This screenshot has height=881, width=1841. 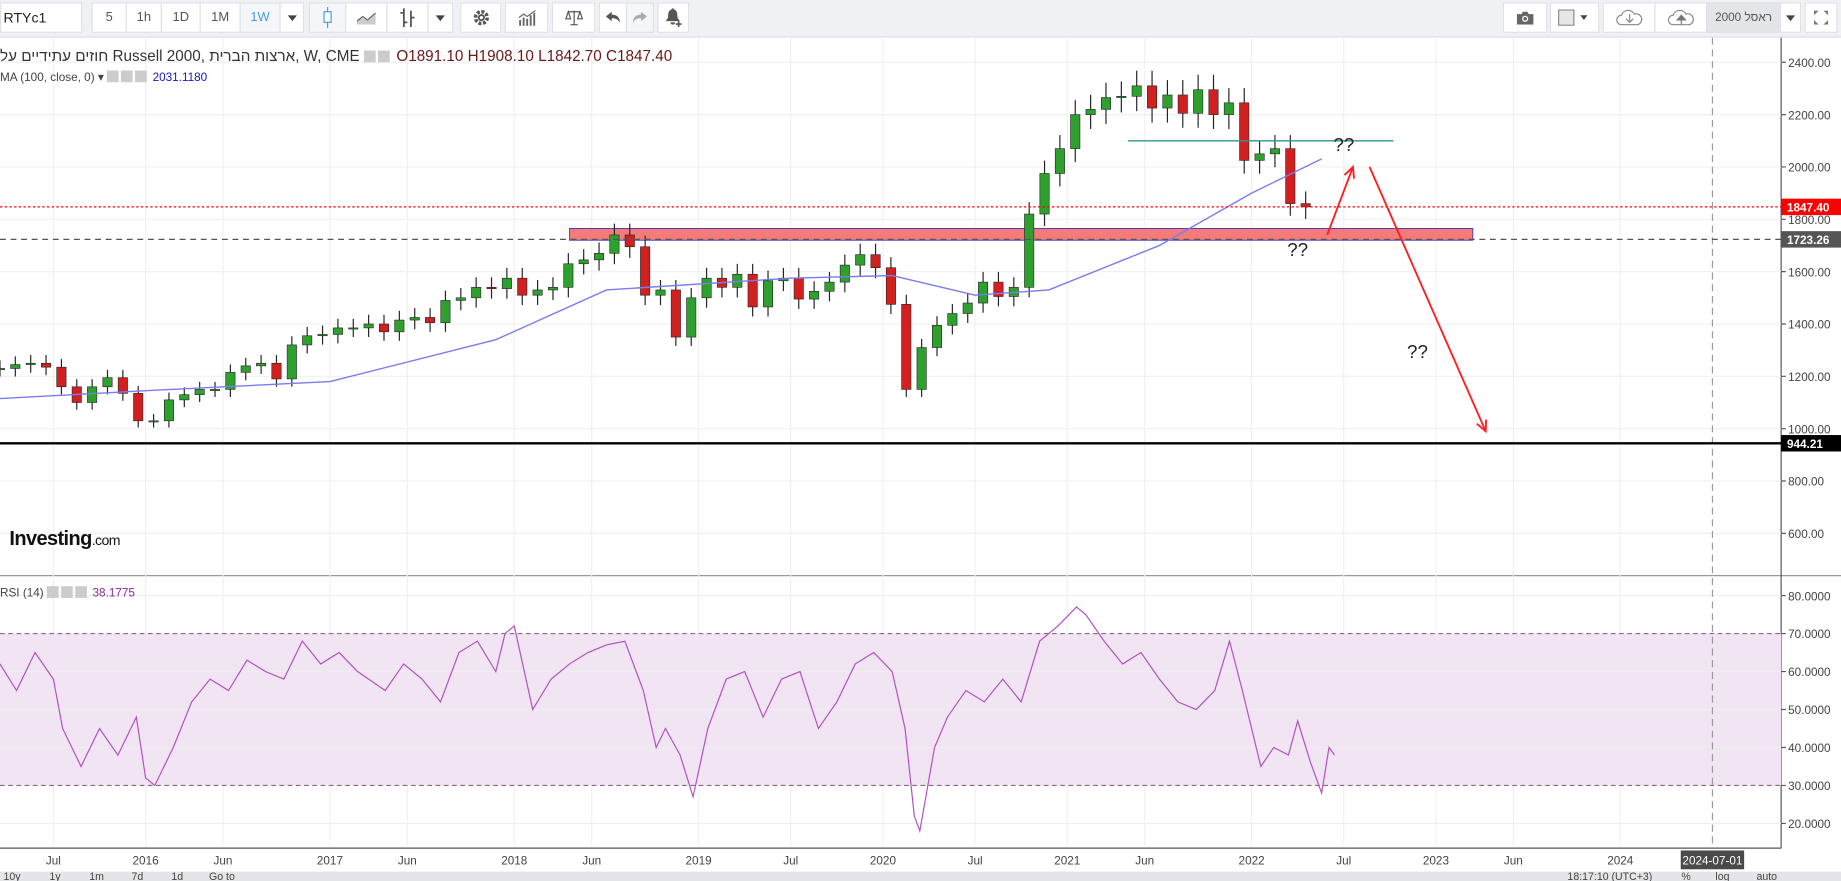 I want to click on range-1m: 1m, so click(x=96, y=876).